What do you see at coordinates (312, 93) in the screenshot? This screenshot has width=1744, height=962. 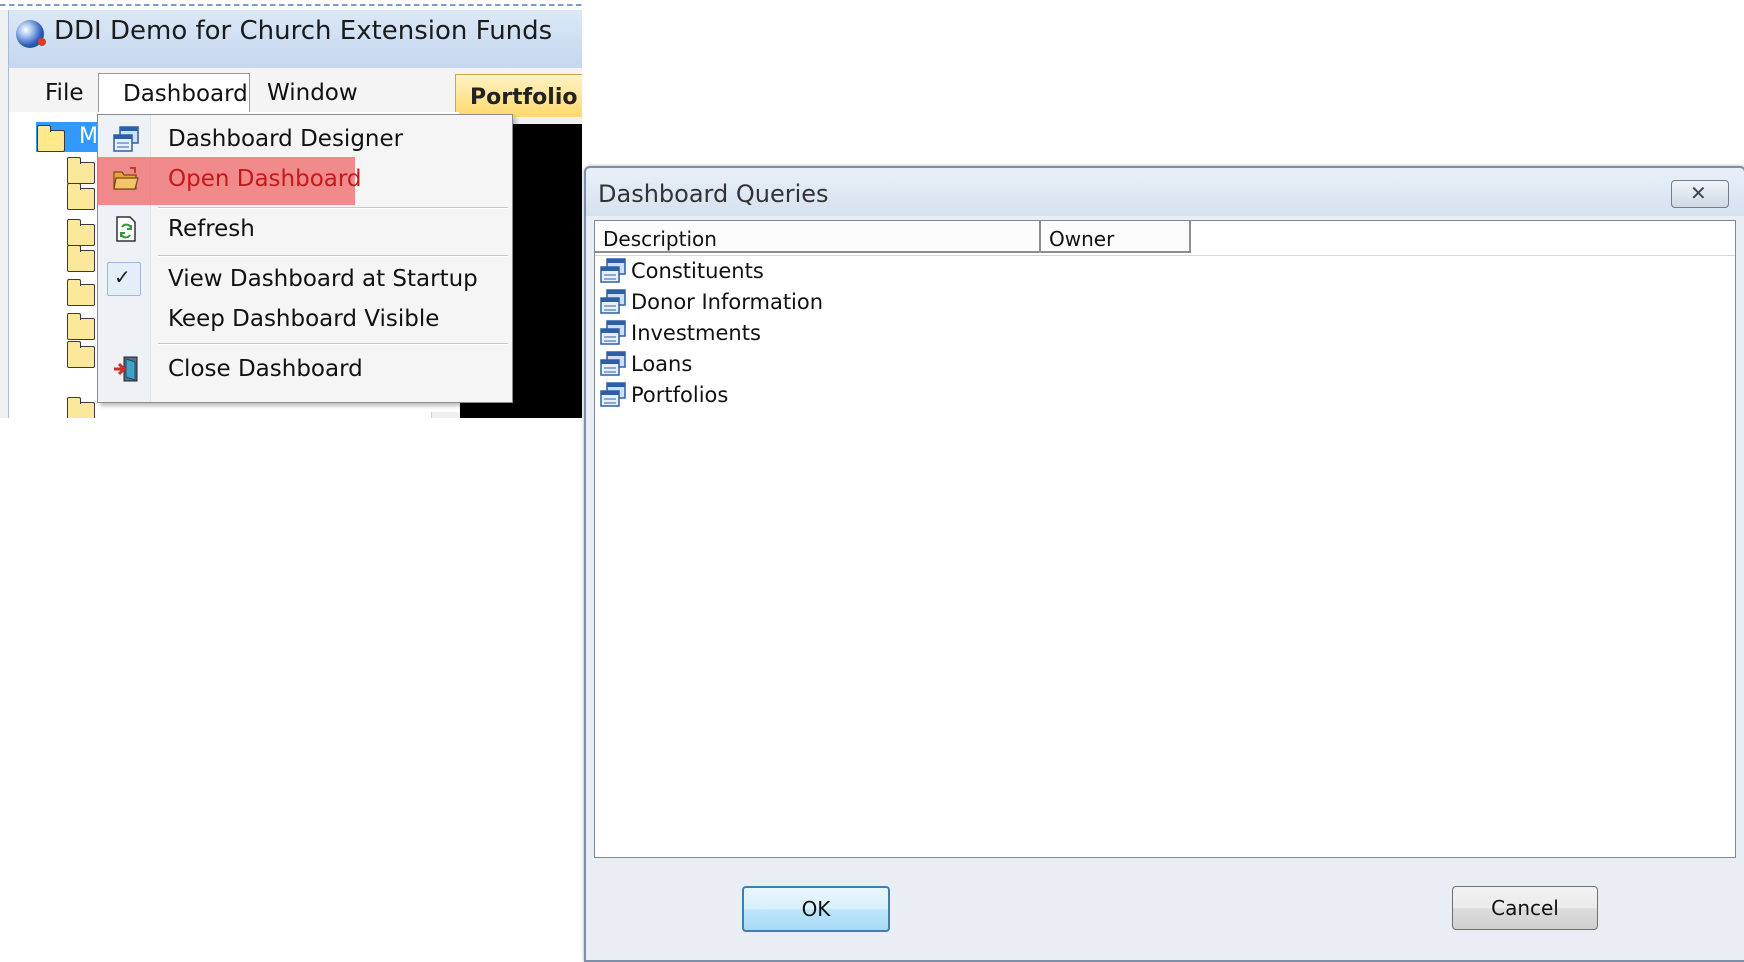 I see `menu-window: Window` at bounding box center [312, 93].